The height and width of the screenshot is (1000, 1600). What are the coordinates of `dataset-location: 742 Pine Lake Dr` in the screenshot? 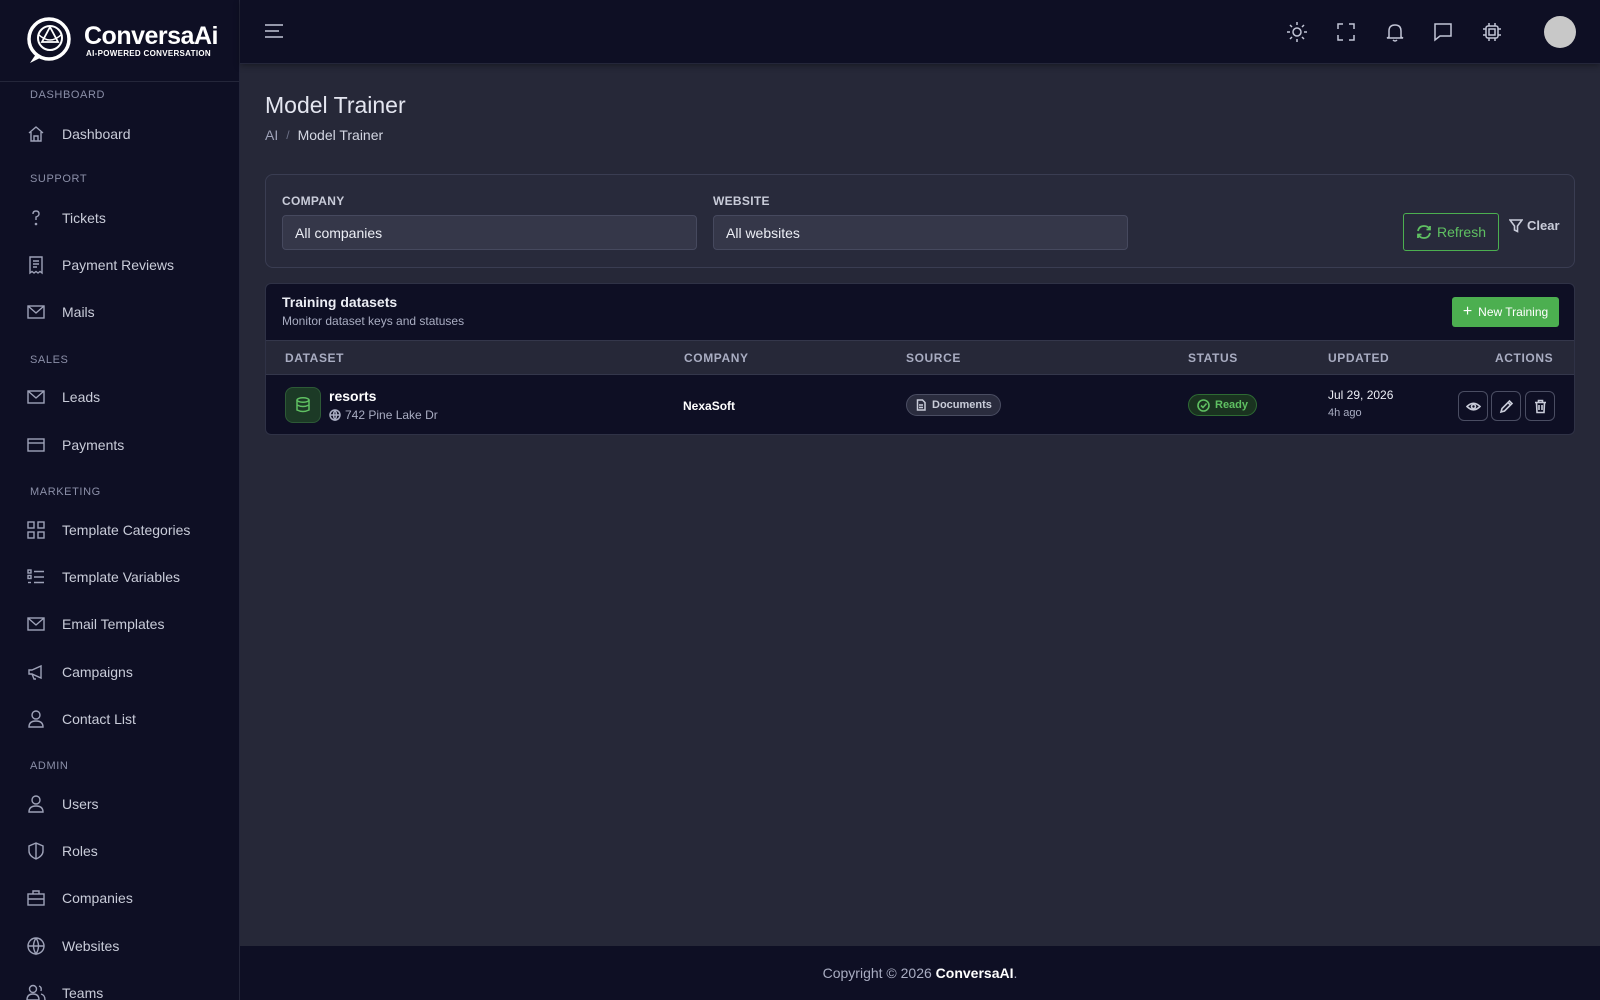 It's located at (383, 415).